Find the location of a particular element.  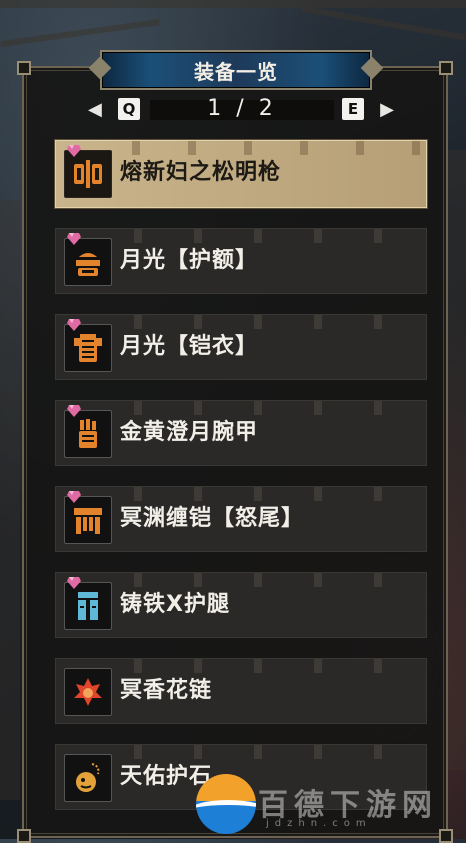

lance-icon is located at coordinates (88, 174).